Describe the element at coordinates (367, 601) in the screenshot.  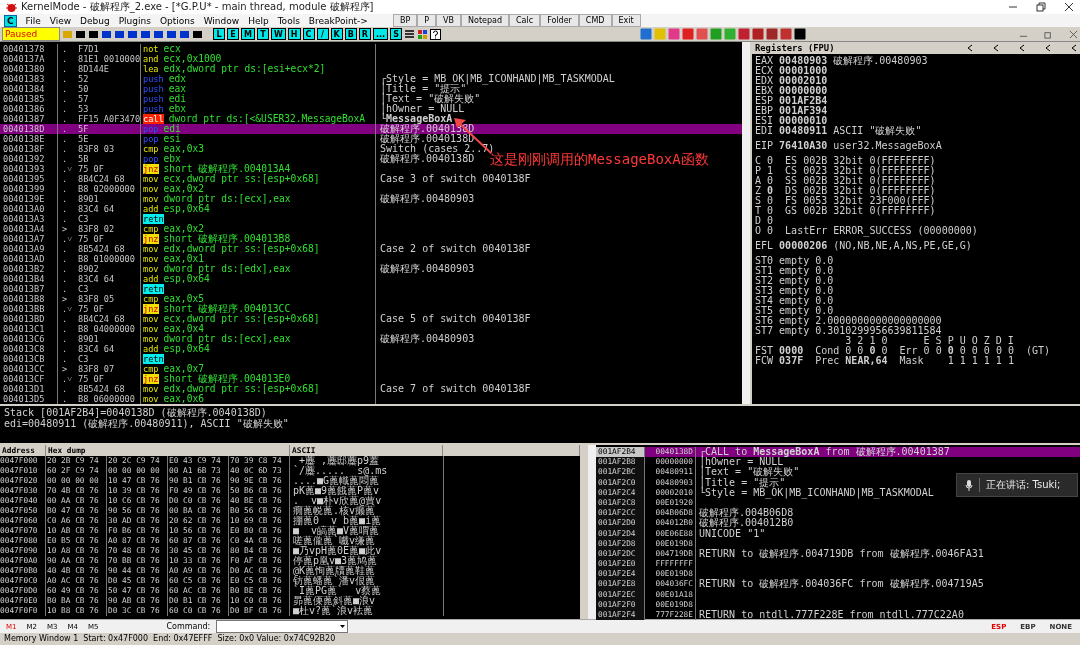
I see `ascii-text: 昴蓖傈蓖斜蓖■浪v` at that location.